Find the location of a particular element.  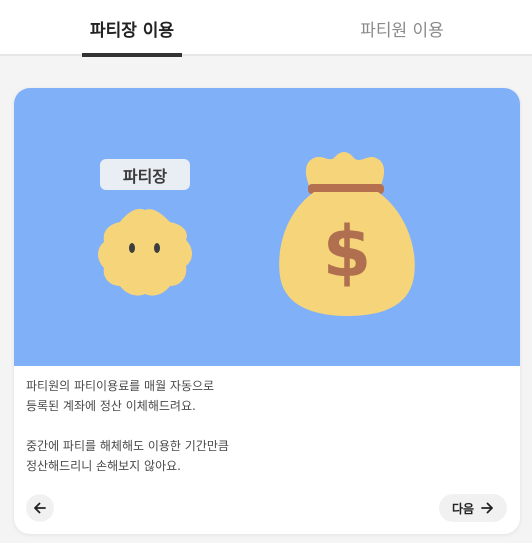

party-leader-badge: 파티장 is located at coordinates (145, 174).